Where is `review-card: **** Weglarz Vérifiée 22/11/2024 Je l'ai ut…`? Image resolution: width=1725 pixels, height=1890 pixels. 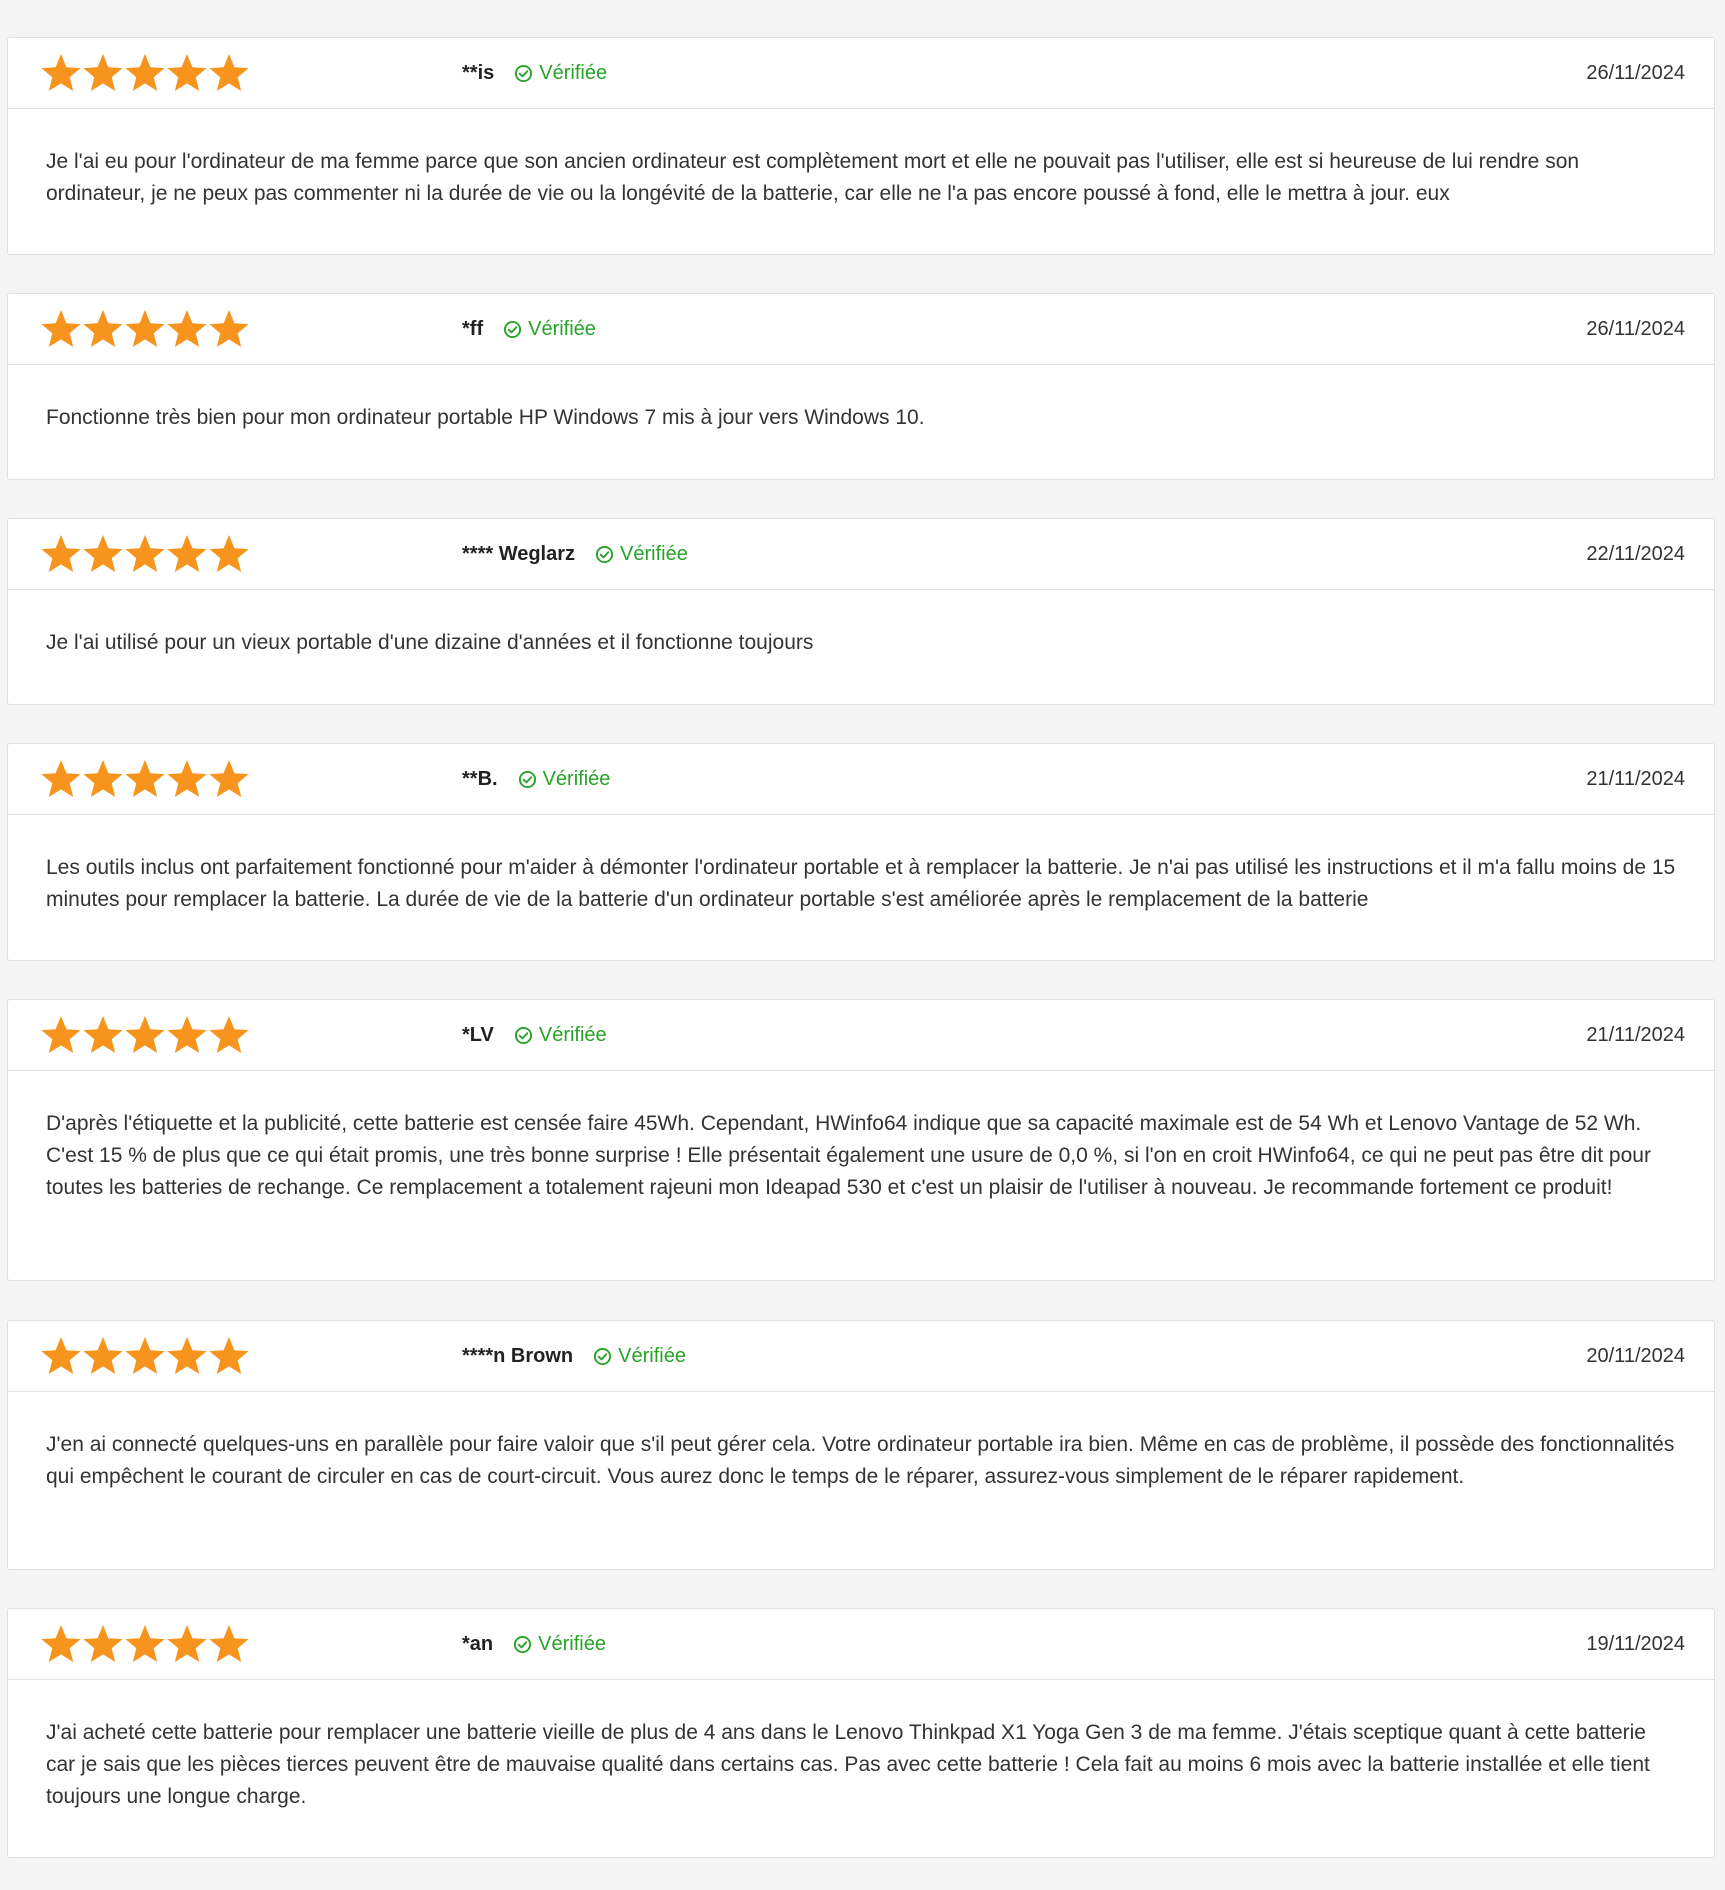
review-card: **** Weglarz Vérifiée 22/11/2024 Je l'ai ut… is located at coordinates (861, 611).